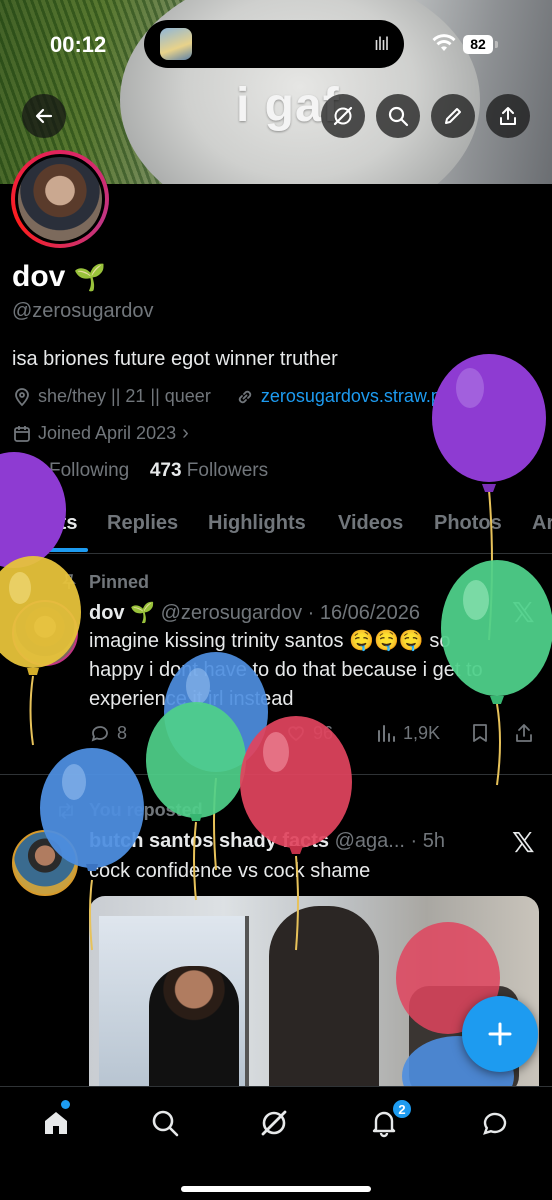 The height and width of the screenshot is (1200, 552). Describe the element at coordinates (370, 523) in the screenshot. I see `tab-videos: Videos` at that location.